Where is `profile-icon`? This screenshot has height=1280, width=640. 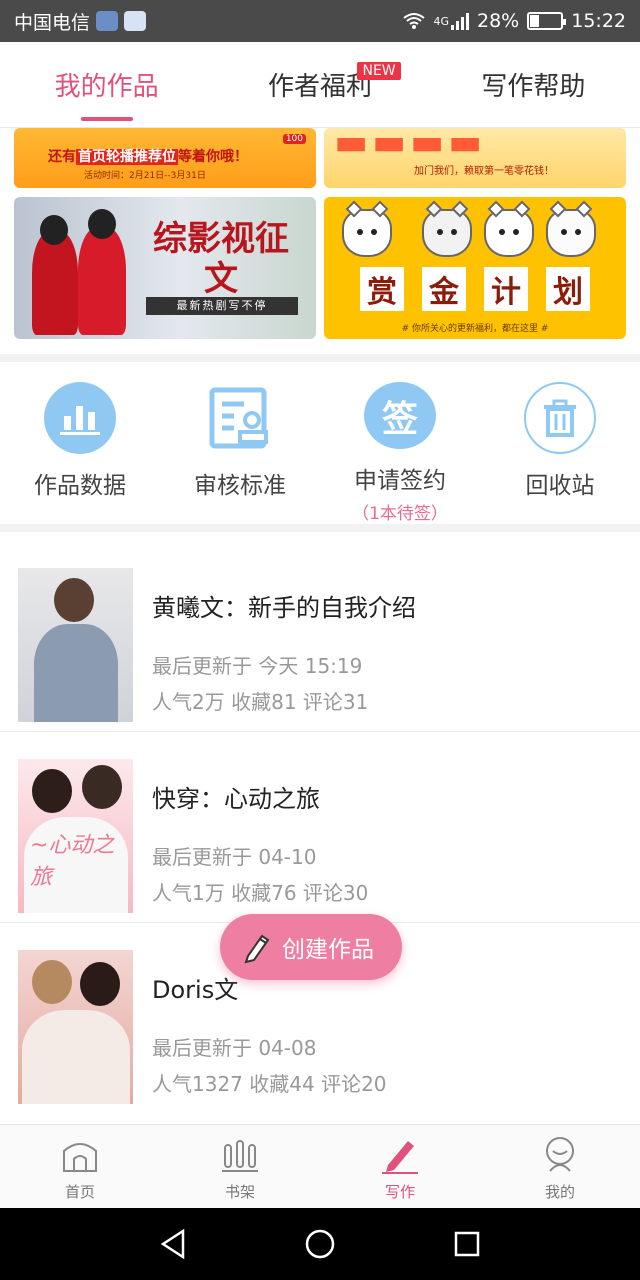
profile-icon is located at coordinates (560, 1154).